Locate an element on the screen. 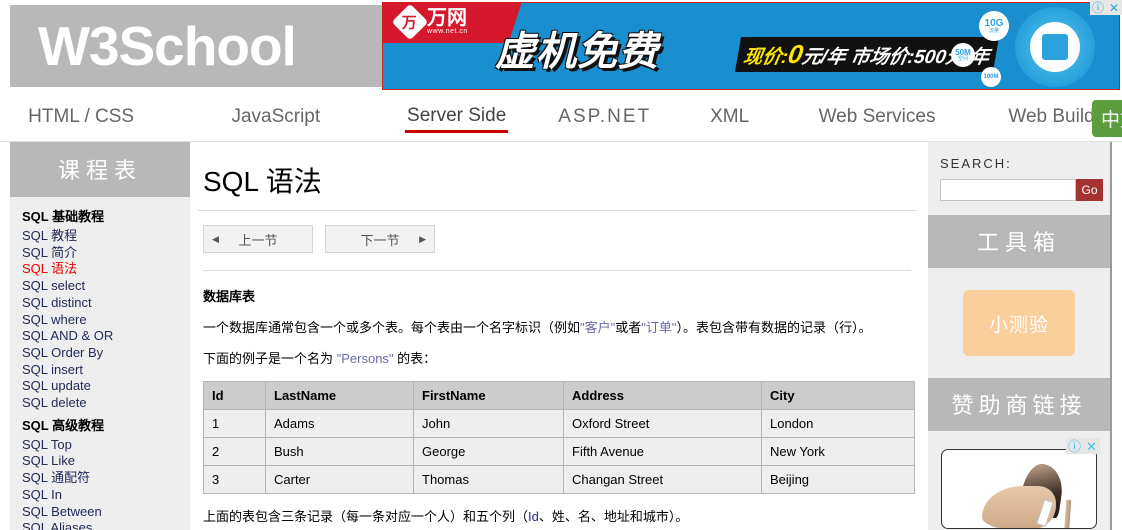 The width and height of the screenshot is (1122, 530). quiz-button: 小测验 is located at coordinates (1019, 323).